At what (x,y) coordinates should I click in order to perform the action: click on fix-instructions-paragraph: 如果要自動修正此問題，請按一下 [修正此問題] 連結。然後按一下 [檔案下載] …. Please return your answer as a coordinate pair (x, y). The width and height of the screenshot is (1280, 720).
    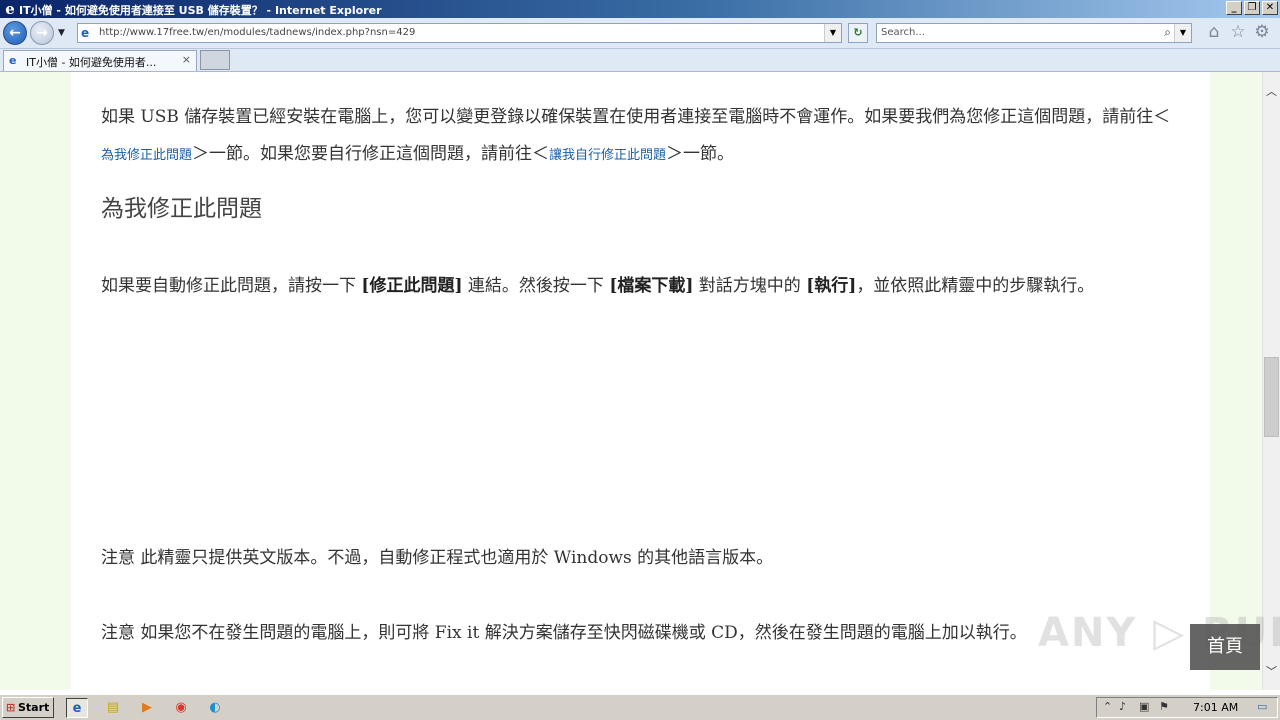
    Looking at the image, I should click on (651, 286).